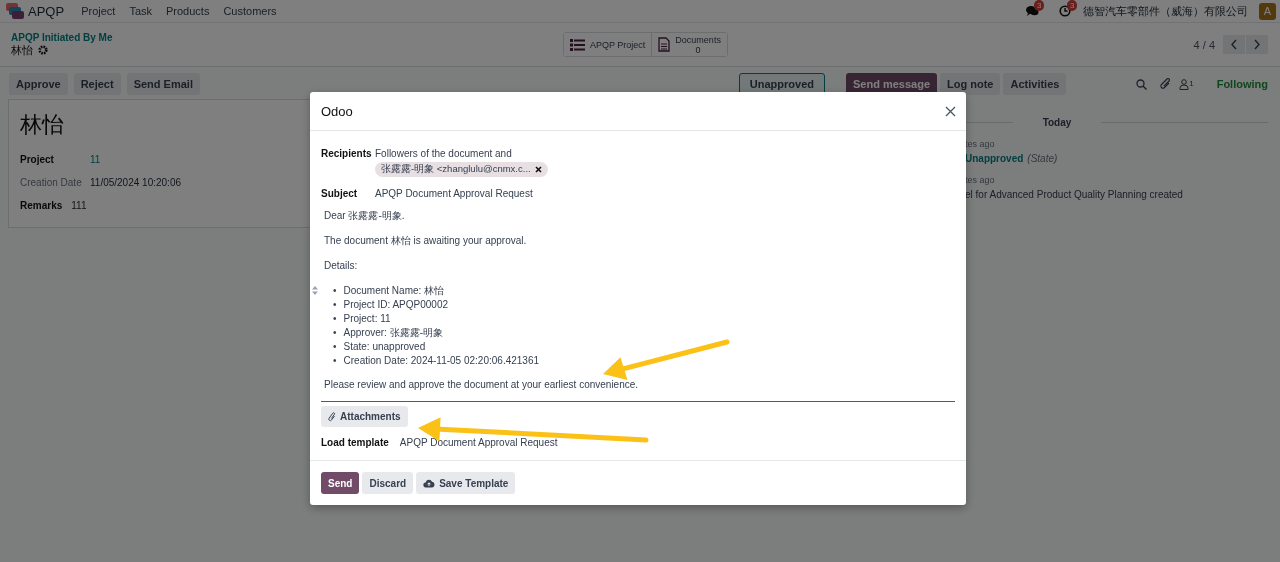 This screenshot has width=1280, height=562. I want to click on menu-item: Task, so click(140, 11).